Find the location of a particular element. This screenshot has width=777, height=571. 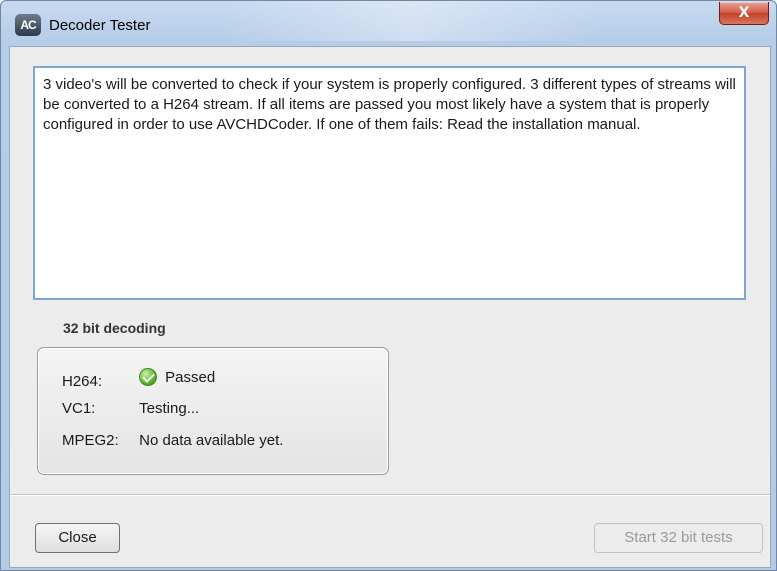

close-button: Close is located at coordinates (77, 538).